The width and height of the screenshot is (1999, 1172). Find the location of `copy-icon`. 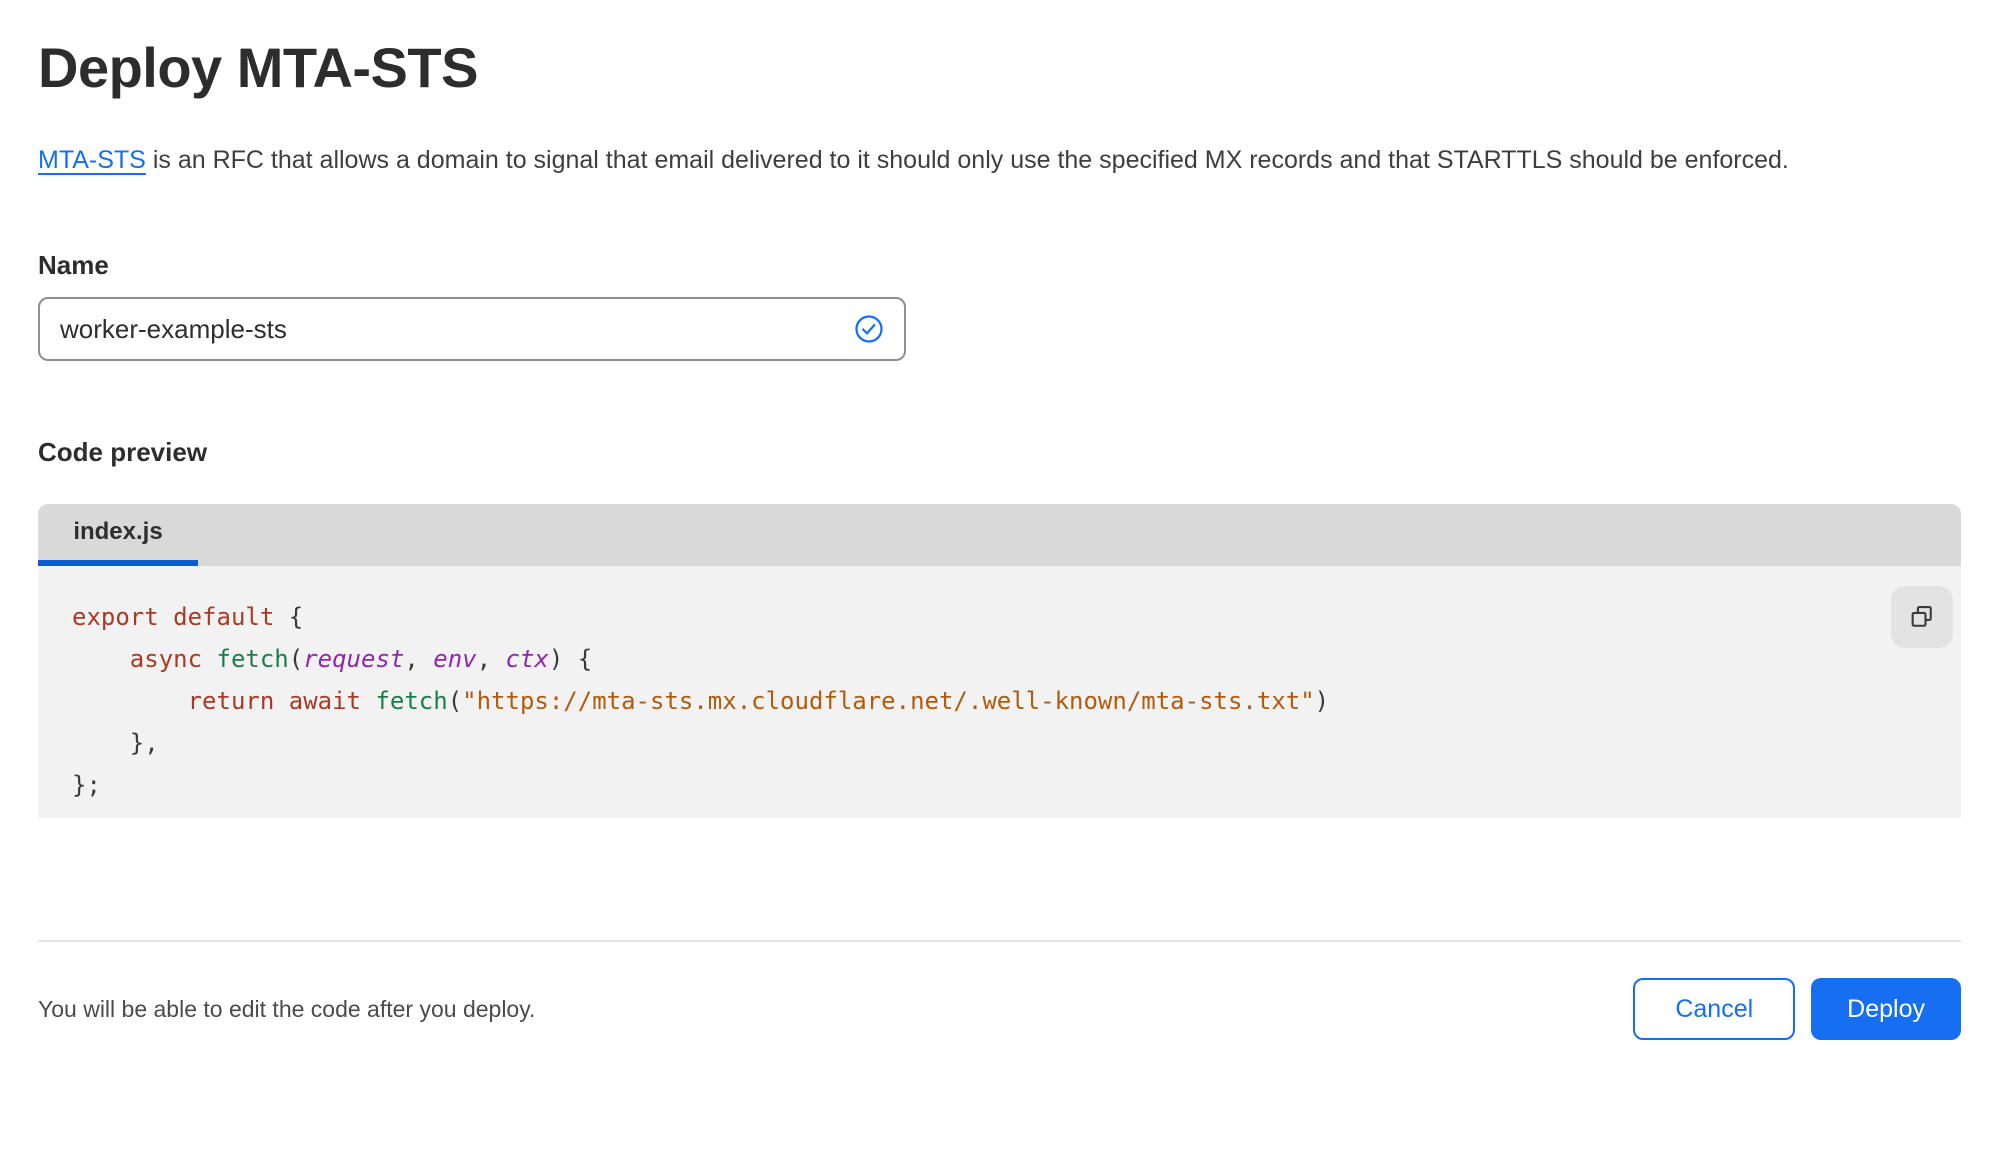

copy-icon is located at coordinates (1922, 617).